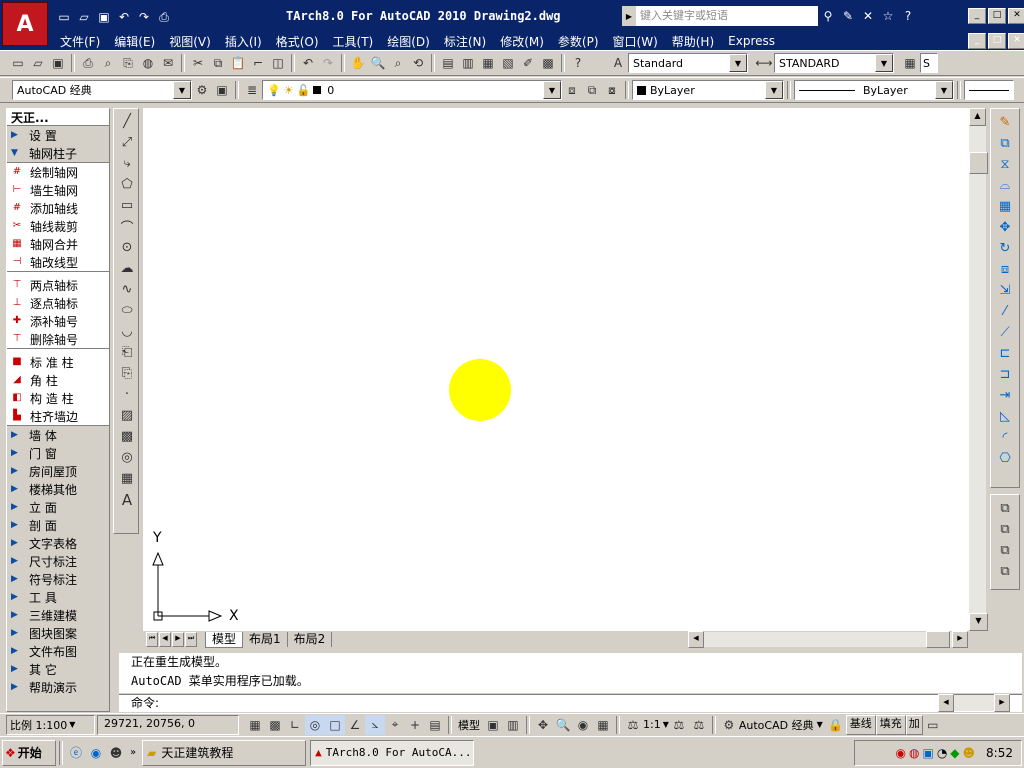 The width and height of the screenshot is (1024, 768). I want to click on match-properties-icon: ⌐, so click(258, 63).